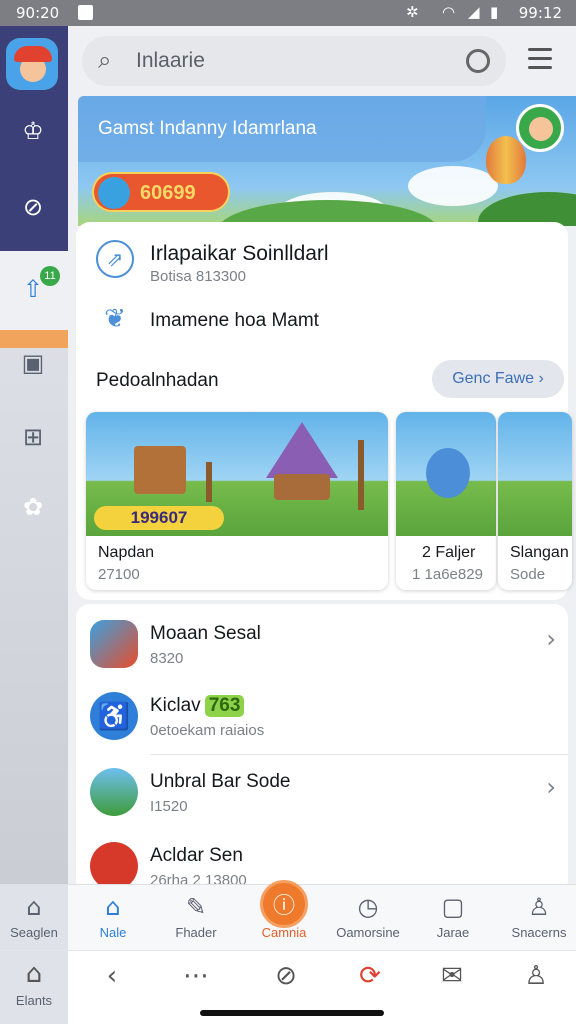 The image size is (576, 1024). Describe the element at coordinates (528, 574) in the screenshot. I see `game-subtitle: Sode` at that location.